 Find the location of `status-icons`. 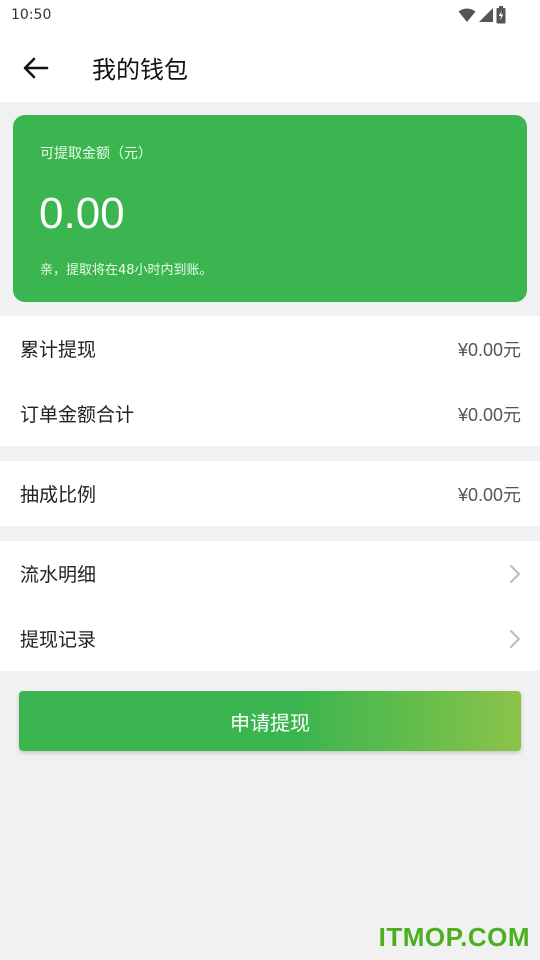

status-icons is located at coordinates (482, 15).